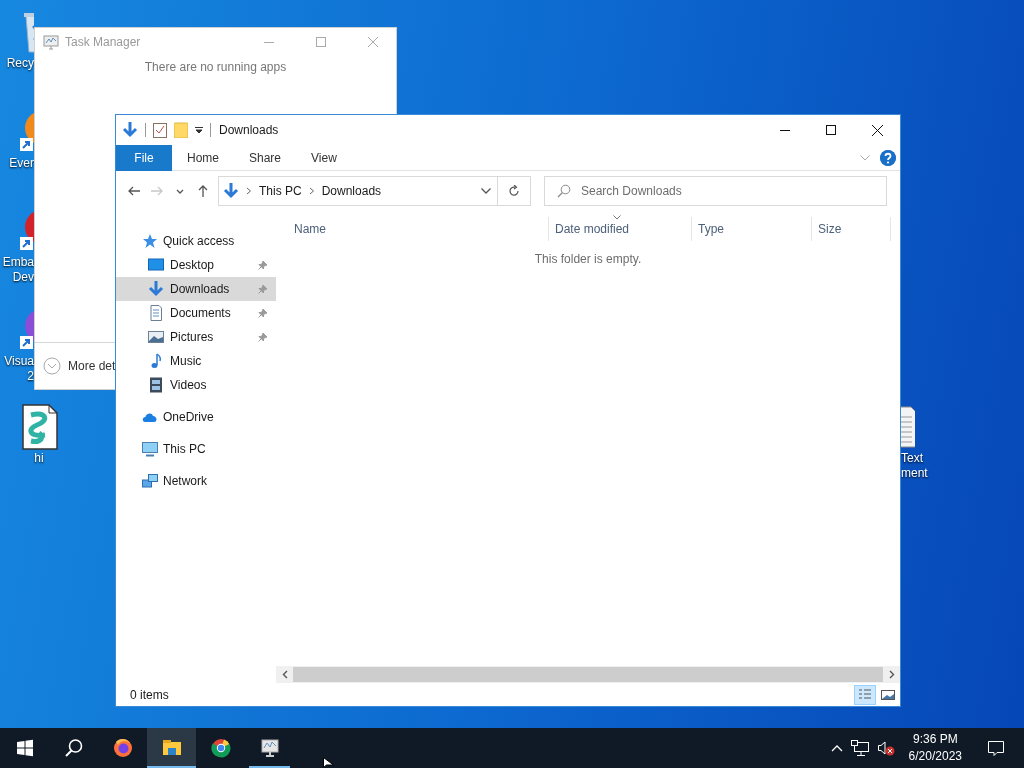  I want to click on muted-speaker-icon, so click(885, 748).